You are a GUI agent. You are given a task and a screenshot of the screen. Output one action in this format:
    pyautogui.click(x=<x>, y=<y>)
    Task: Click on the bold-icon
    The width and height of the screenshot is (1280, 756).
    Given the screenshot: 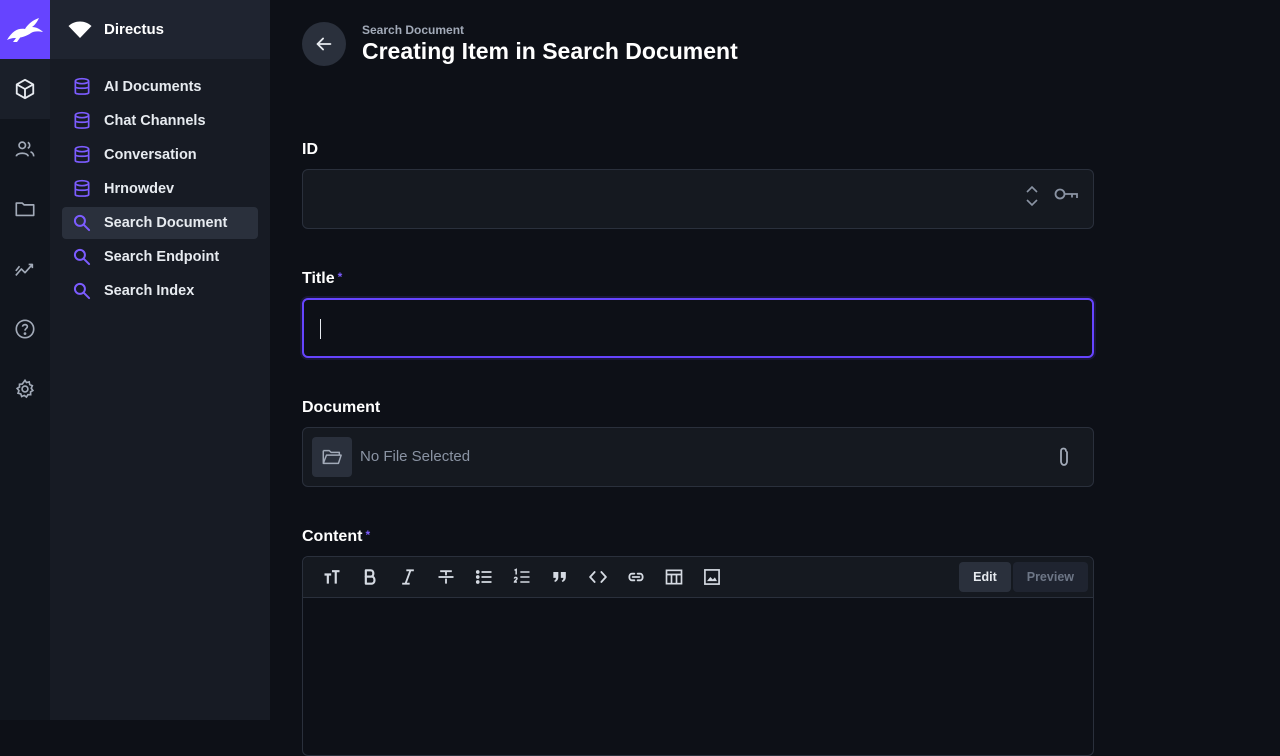 What is the action you would take?
    pyautogui.click(x=370, y=577)
    